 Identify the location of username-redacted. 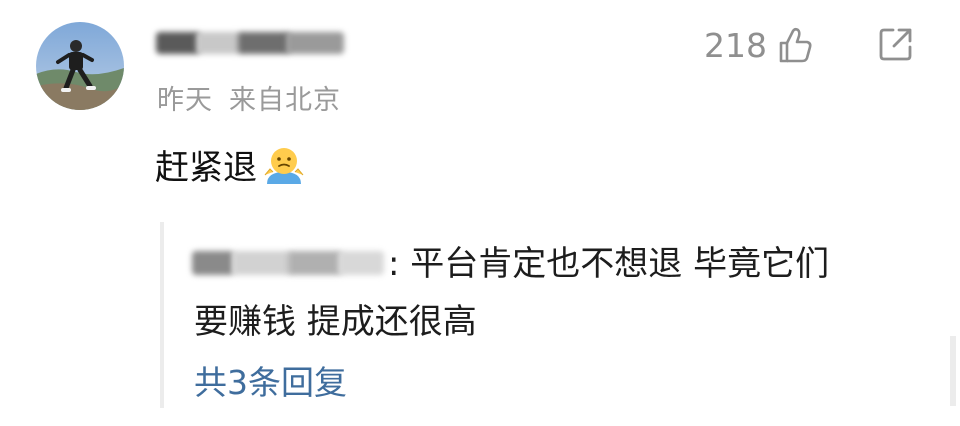
(251, 44).